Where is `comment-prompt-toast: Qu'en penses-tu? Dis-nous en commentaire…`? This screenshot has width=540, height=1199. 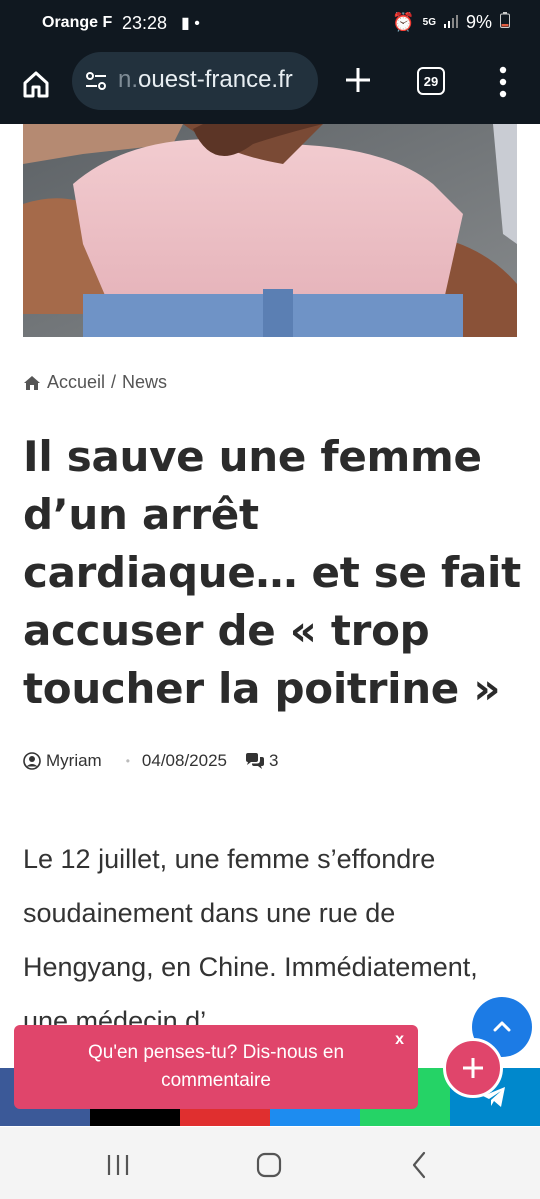
comment-prompt-toast: Qu'en penses-tu? Dis-nous en commentaire… is located at coordinates (216, 1067).